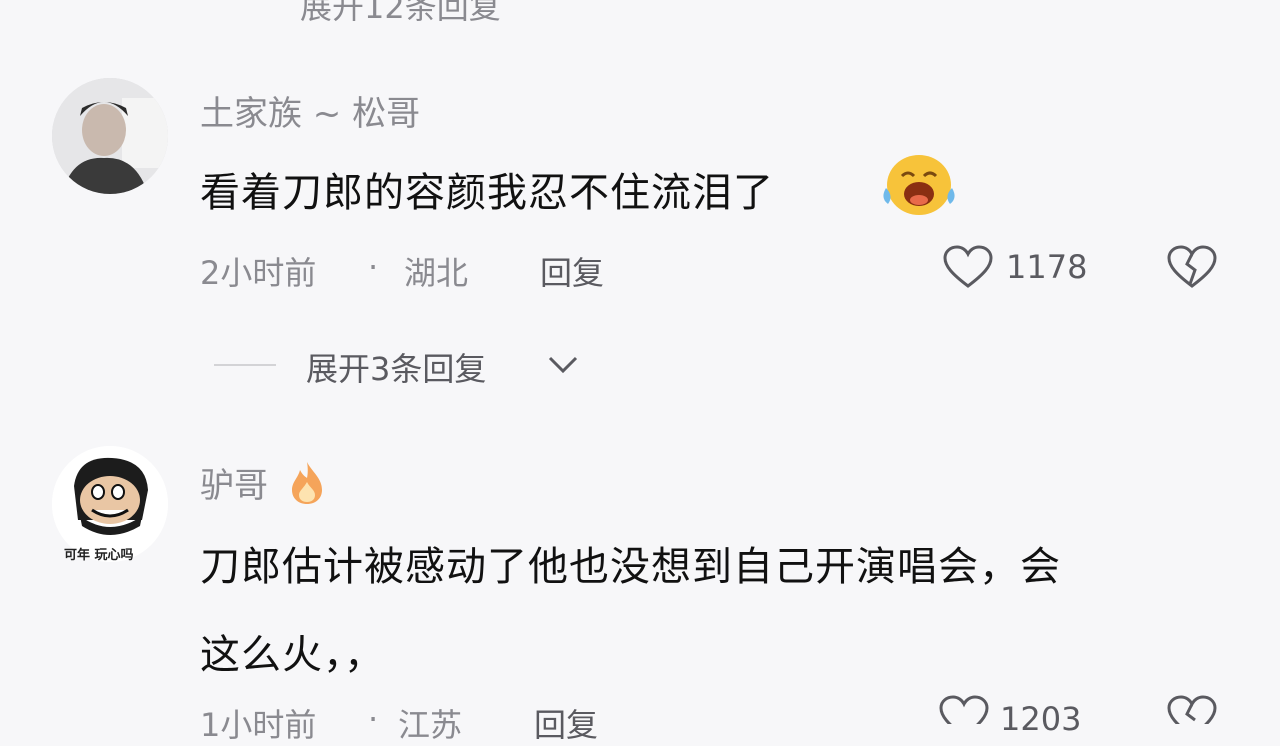 This screenshot has width=1280, height=746. I want to click on comment-time: 2小时前, so click(258, 273).